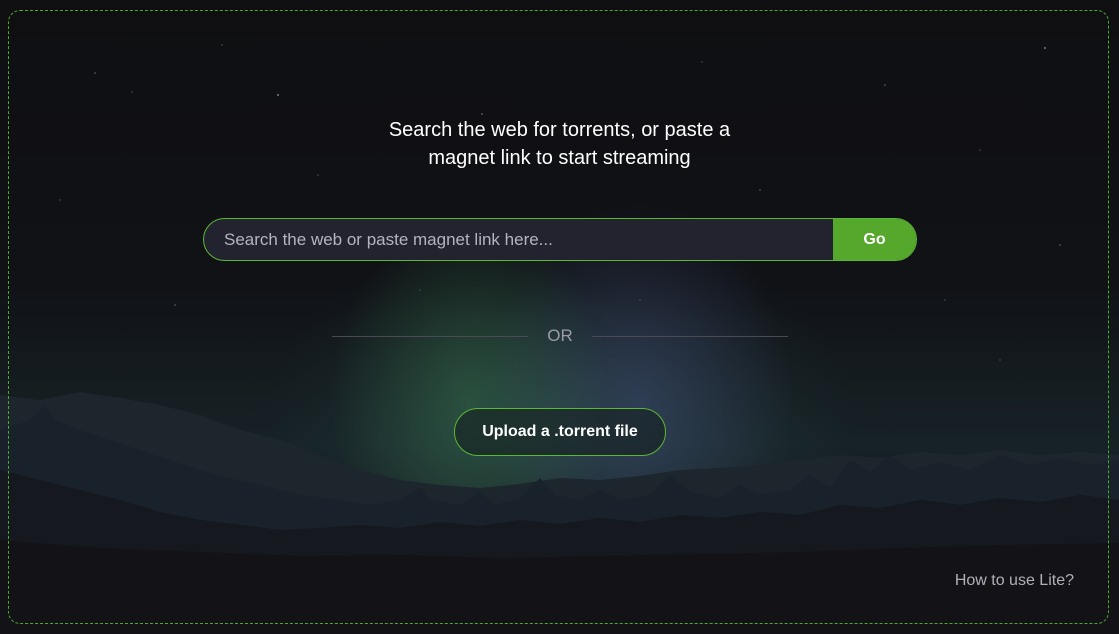 This screenshot has height=634, width=1119. What do you see at coordinates (559, 158) in the screenshot?
I see `headline-line-2: magnet link to start streaming` at bounding box center [559, 158].